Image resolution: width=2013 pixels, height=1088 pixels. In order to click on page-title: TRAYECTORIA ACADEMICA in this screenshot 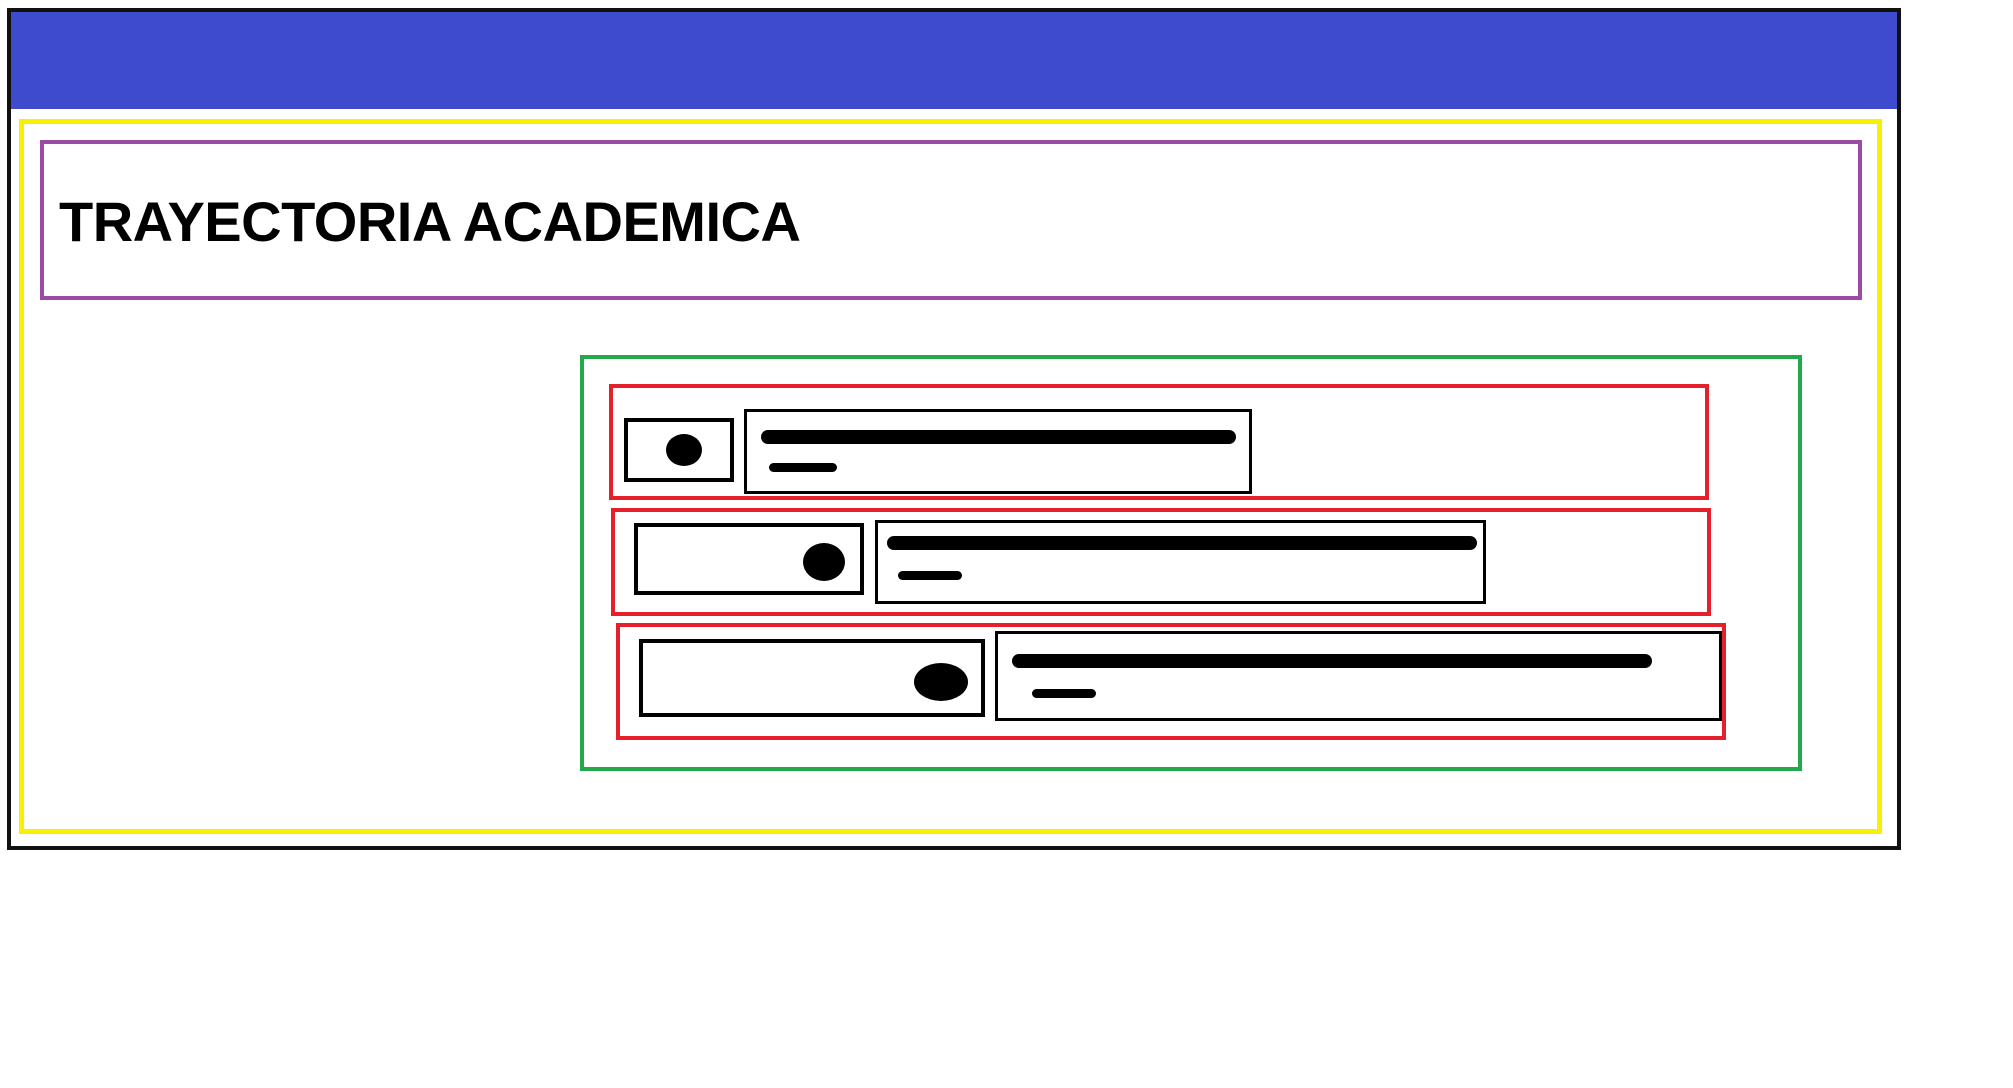, I will do `click(430, 221)`.